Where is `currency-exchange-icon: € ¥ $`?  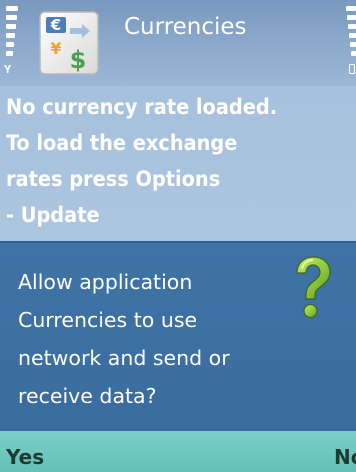 currency-exchange-icon: € ¥ $ is located at coordinates (69, 43).